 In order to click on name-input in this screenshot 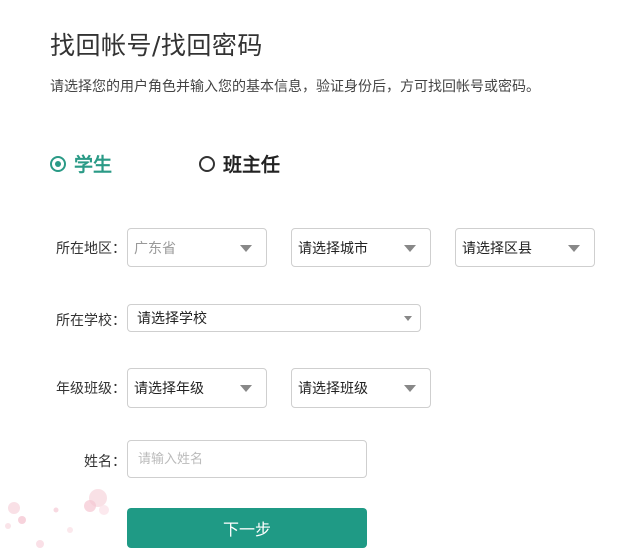, I will do `click(247, 459)`.